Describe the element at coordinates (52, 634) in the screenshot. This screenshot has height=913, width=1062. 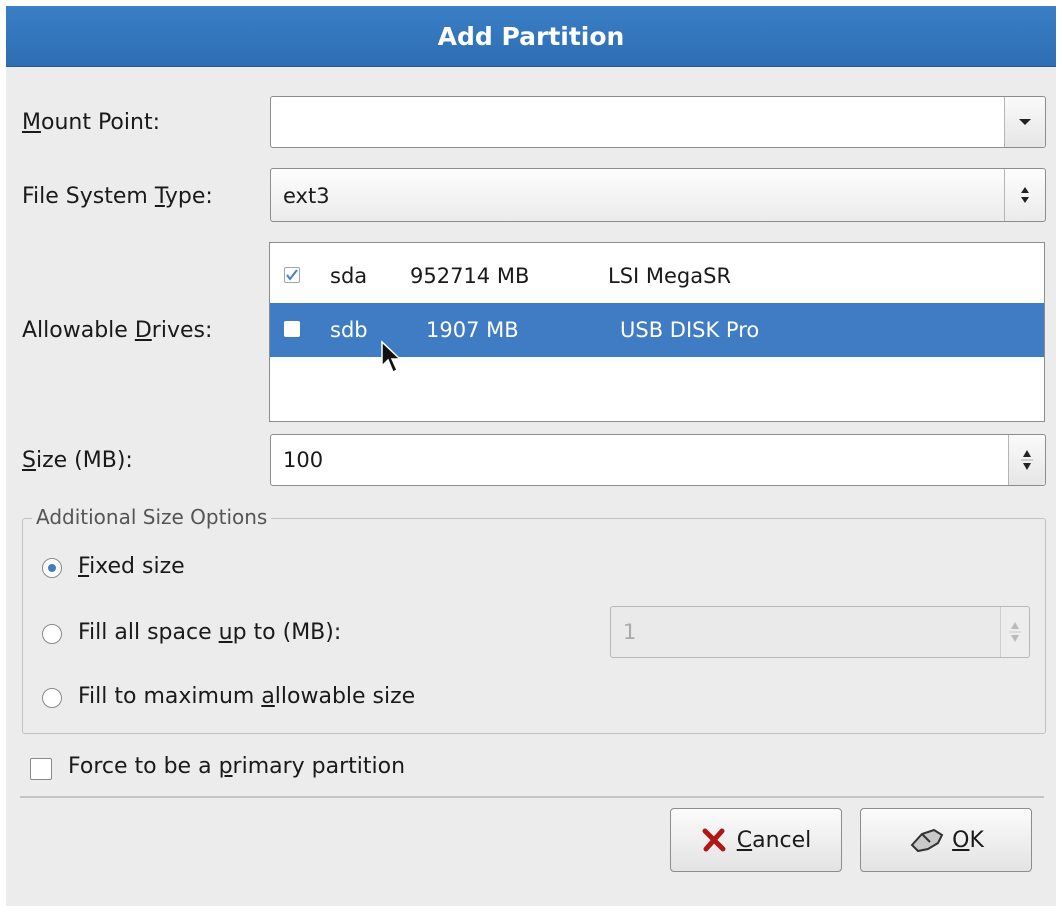
I see `fill-up-to-radio` at that location.